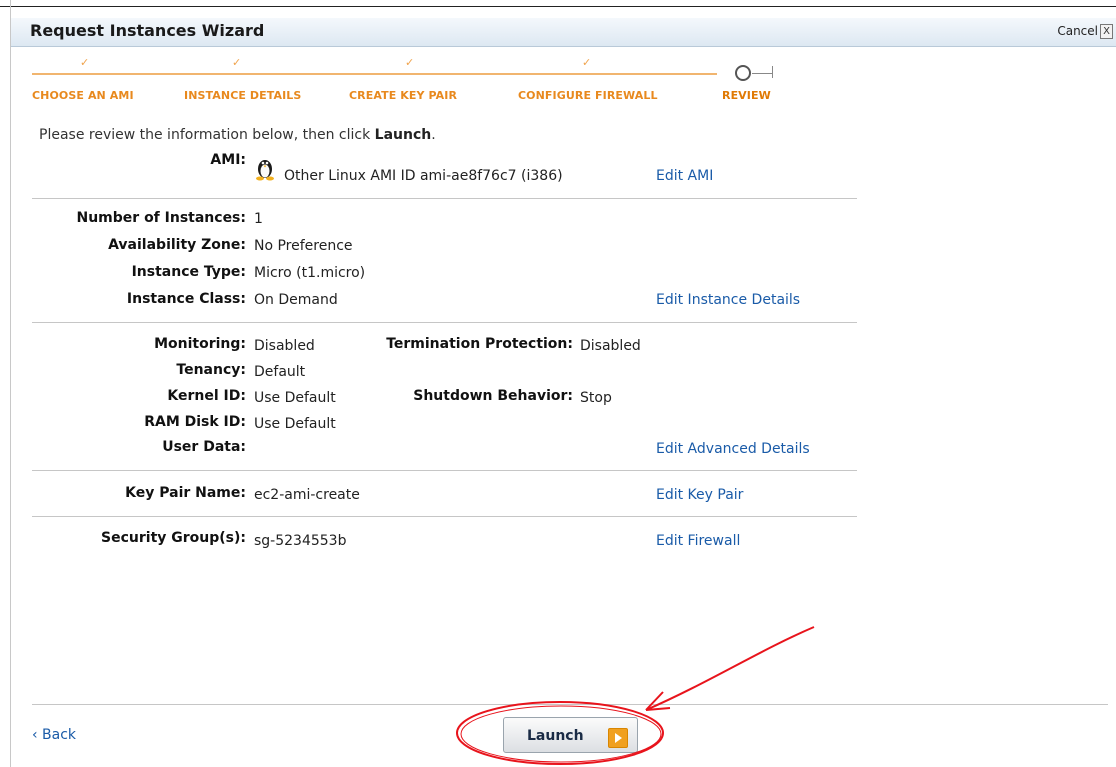  What do you see at coordinates (746, 95) in the screenshot?
I see `step-review: REVIEW` at bounding box center [746, 95].